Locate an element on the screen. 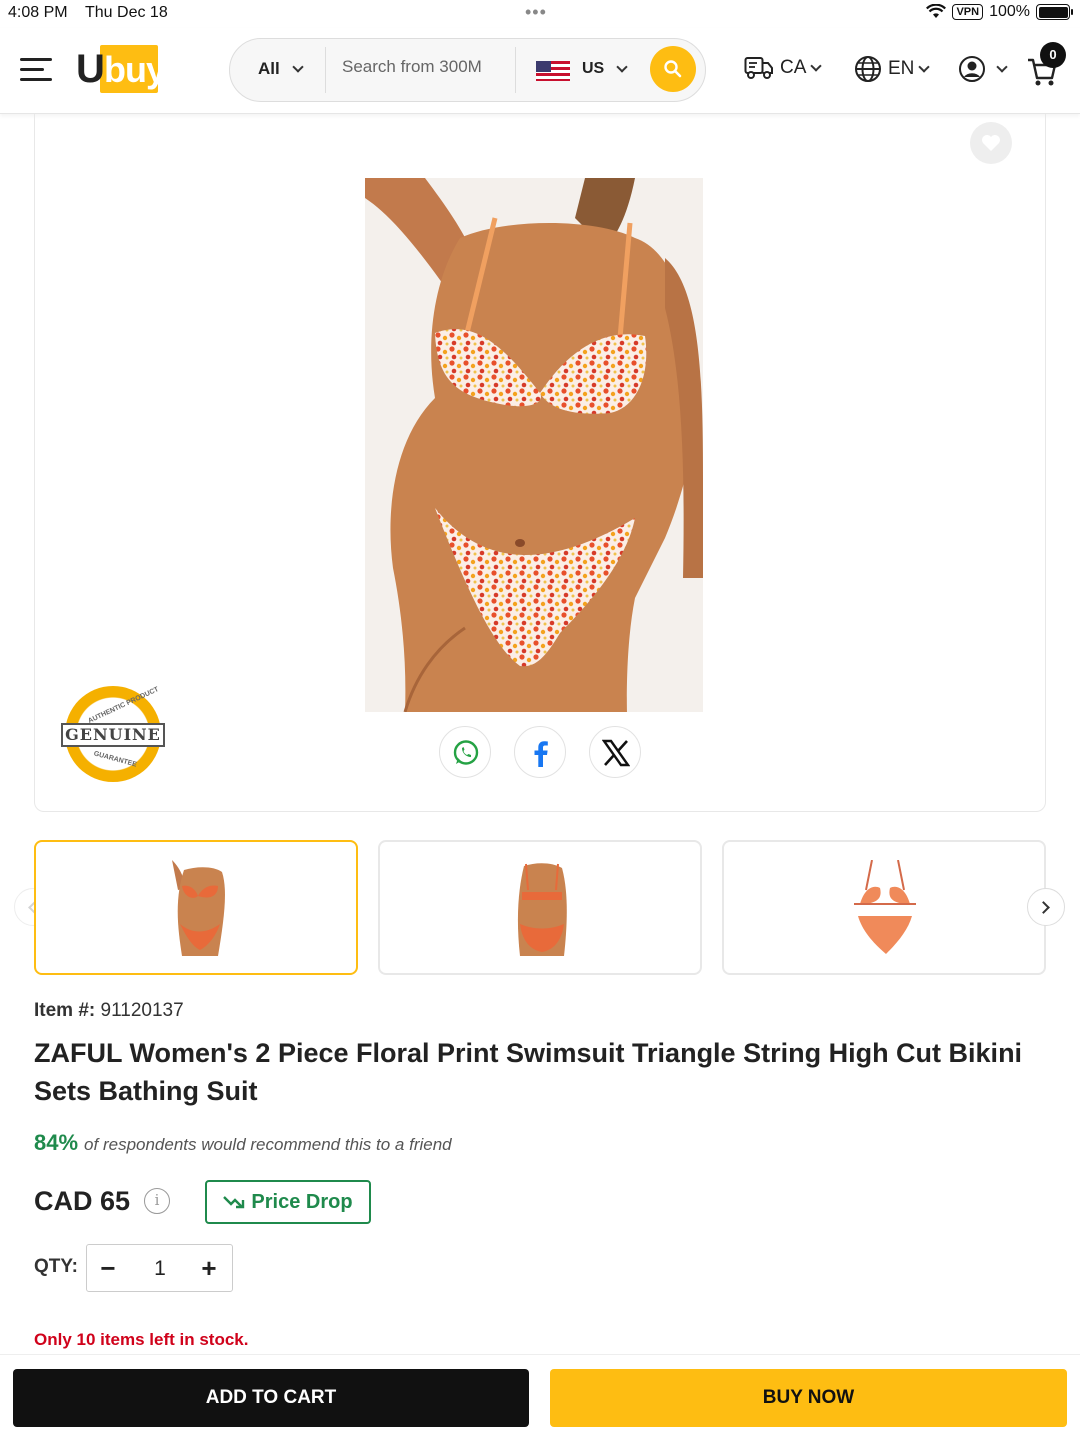 This screenshot has width=1080, height=1440. item-number-label: Item #: is located at coordinates (65, 1010).